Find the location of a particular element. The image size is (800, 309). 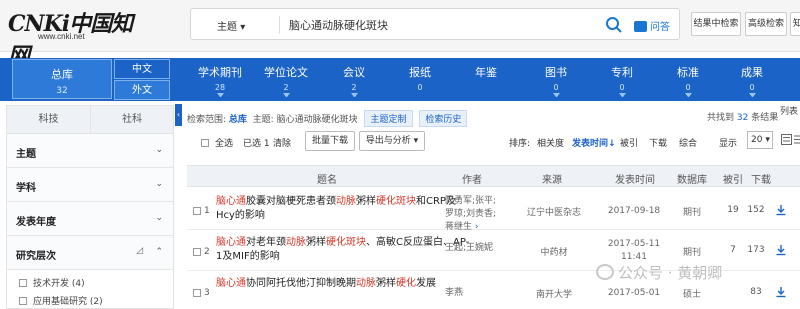

nav-label: 报纸 is located at coordinates (420, 72).